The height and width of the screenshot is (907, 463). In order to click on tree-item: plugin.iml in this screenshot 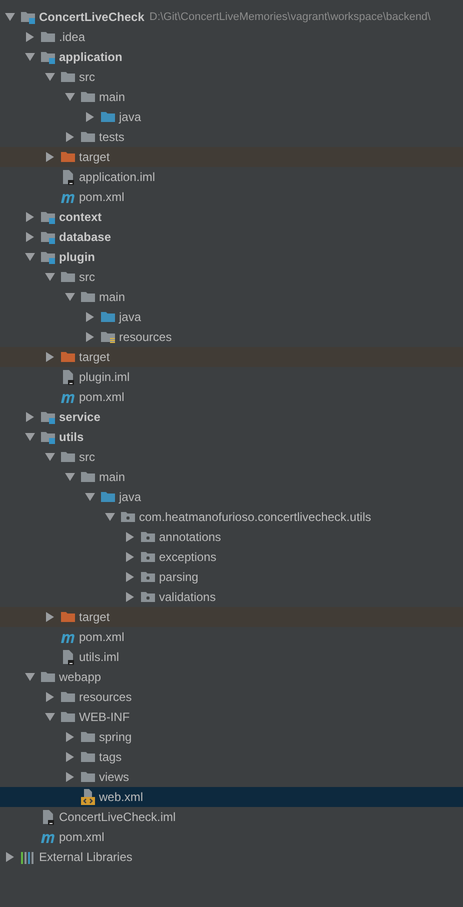, I will do `click(231, 377)`.